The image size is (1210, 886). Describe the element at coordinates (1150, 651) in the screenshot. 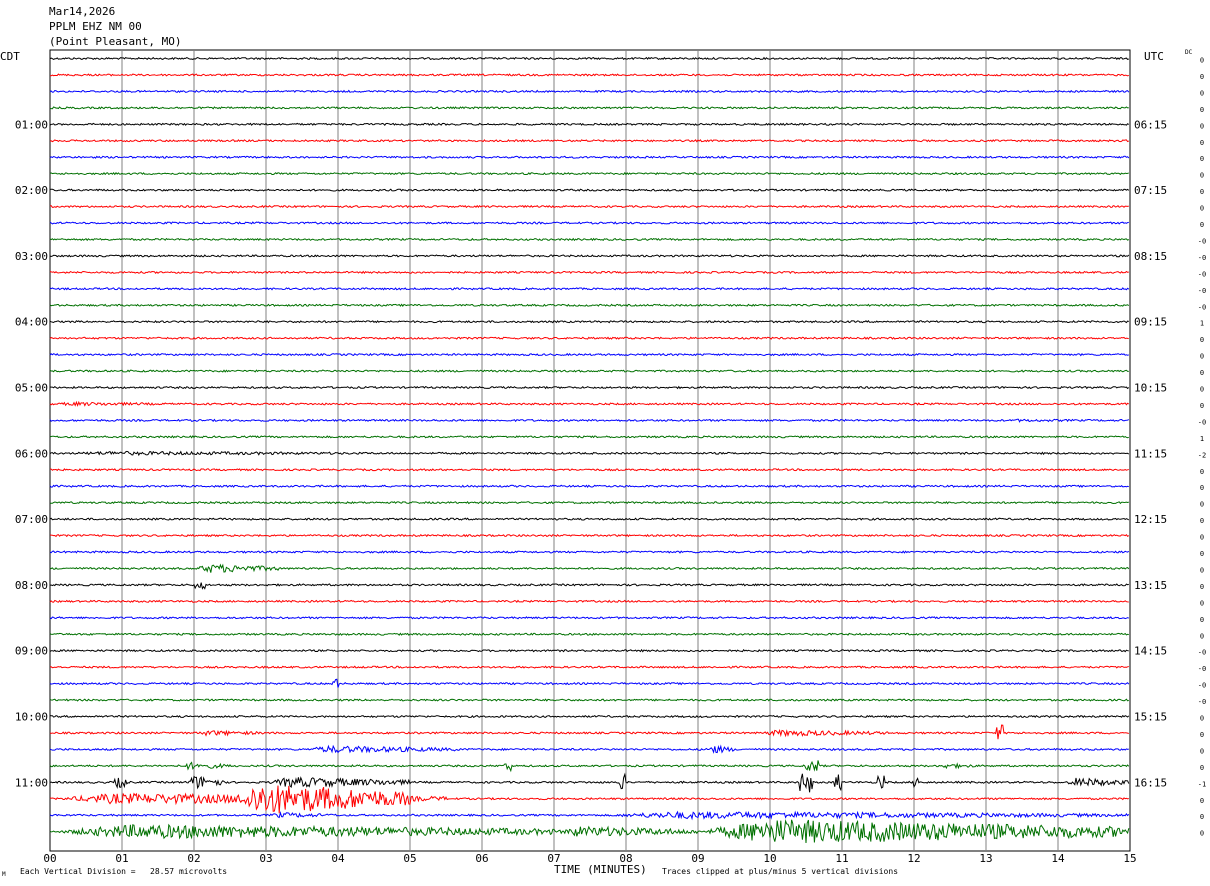

I see `right-hour-label: 14:15` at that location.